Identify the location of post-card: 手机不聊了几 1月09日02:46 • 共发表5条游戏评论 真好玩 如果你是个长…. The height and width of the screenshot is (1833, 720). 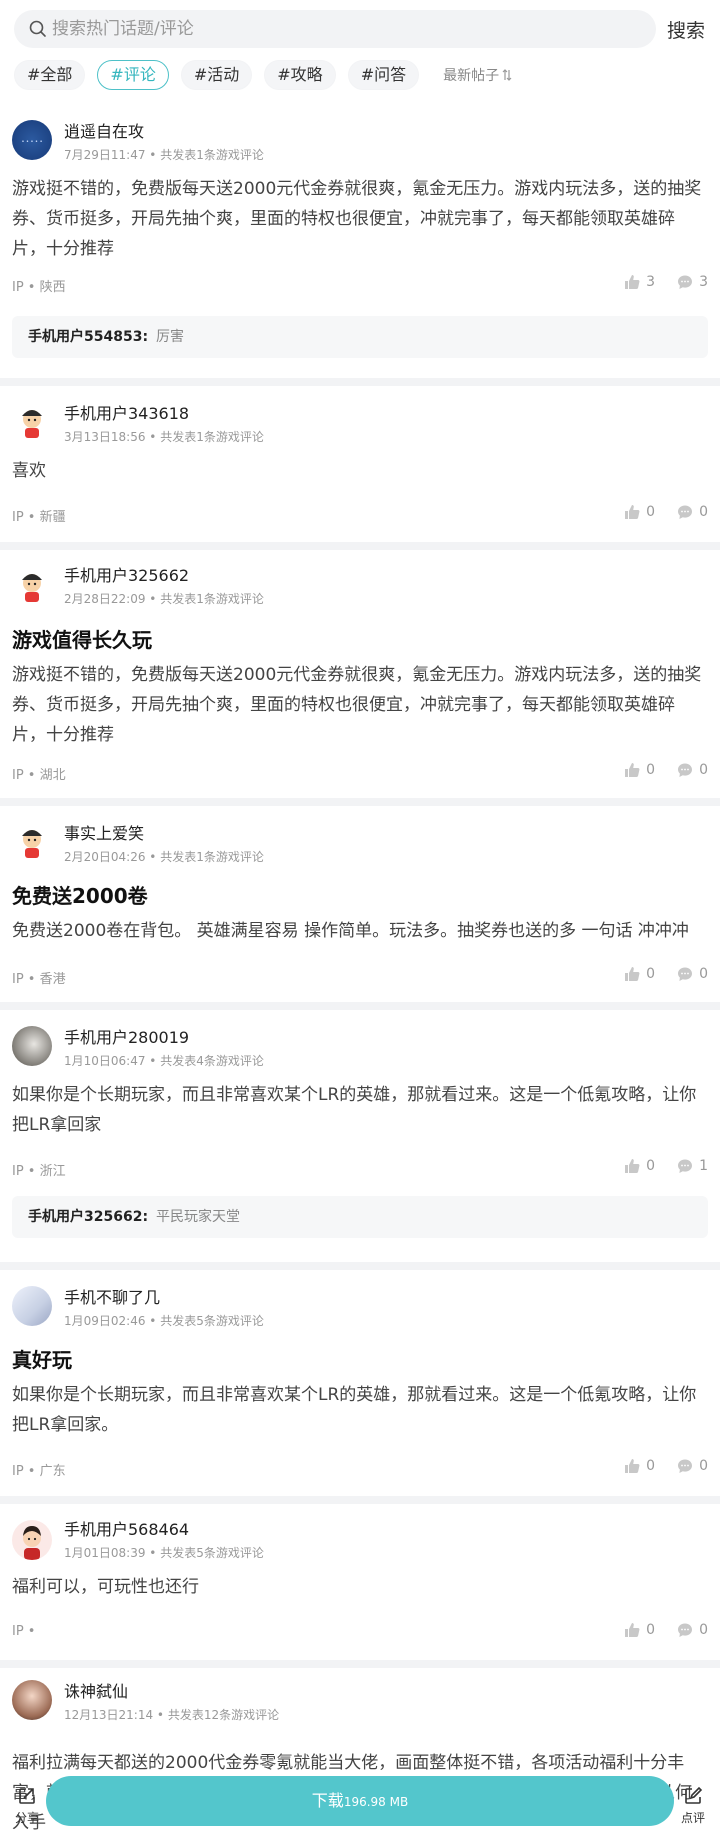
(360, 1383).